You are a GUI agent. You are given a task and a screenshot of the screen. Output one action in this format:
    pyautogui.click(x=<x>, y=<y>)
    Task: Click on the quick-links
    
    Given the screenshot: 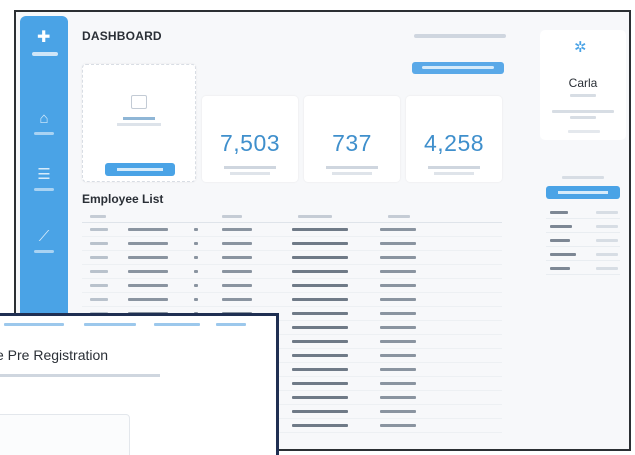 What is the action you would take?
    pyautogui.click(x=583, y=226)
    